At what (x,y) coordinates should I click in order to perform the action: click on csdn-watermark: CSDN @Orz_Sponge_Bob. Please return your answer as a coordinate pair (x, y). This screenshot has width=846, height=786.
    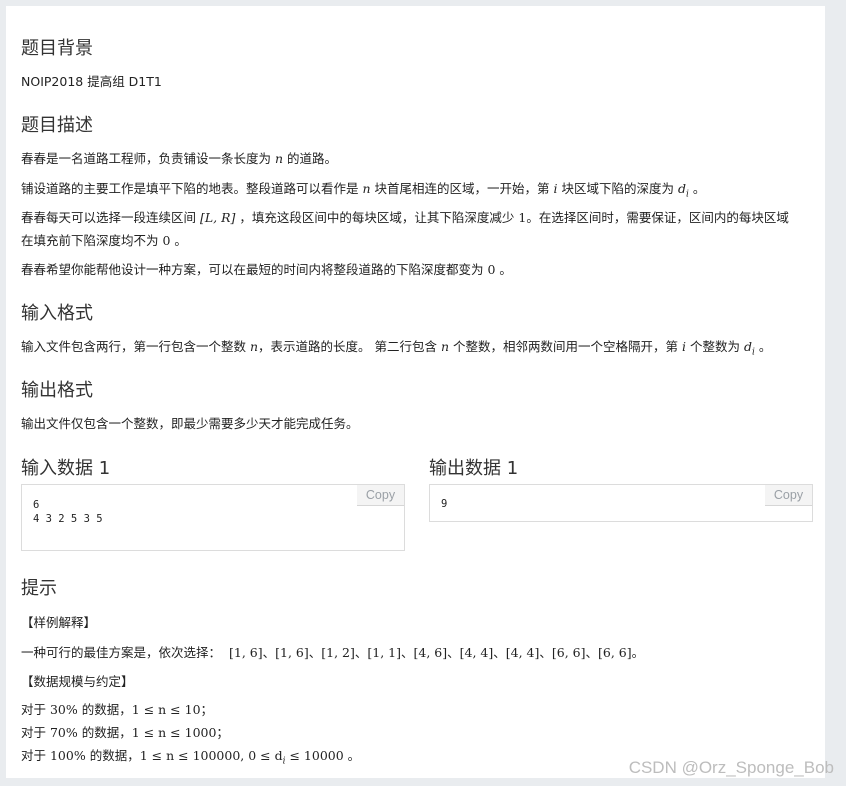
    Looking at the image, I should click on (731, 767).